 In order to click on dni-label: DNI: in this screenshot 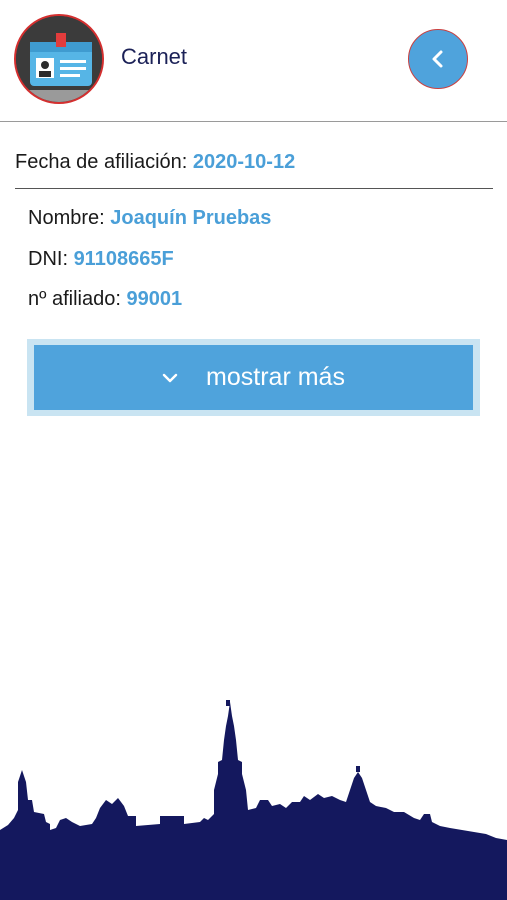, I will do `click(51, 259)`.